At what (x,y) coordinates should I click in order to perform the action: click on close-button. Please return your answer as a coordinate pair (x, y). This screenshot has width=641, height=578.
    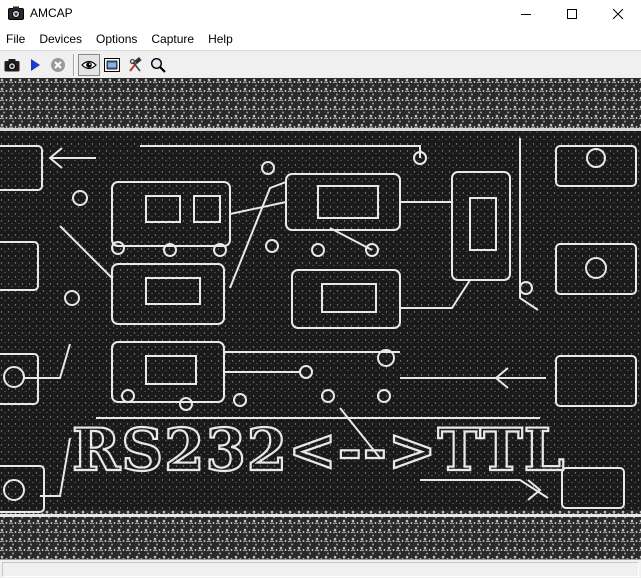
    Looking at the image, I should click on (618, 14).